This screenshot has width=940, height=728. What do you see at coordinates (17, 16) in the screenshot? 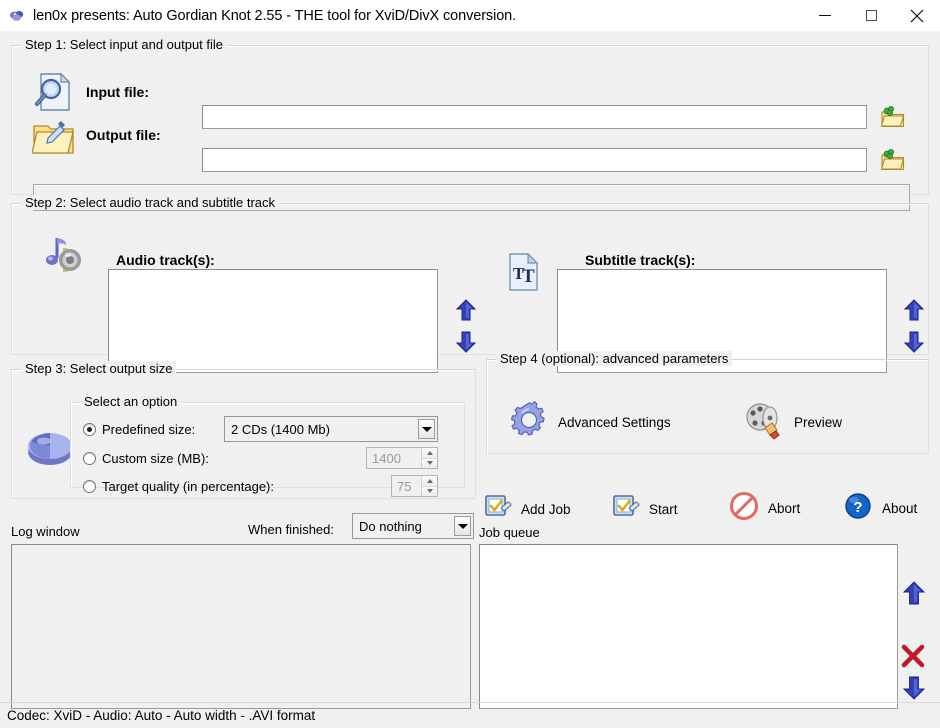
I see `app-knot-icon` at bounding box center [17, 16].